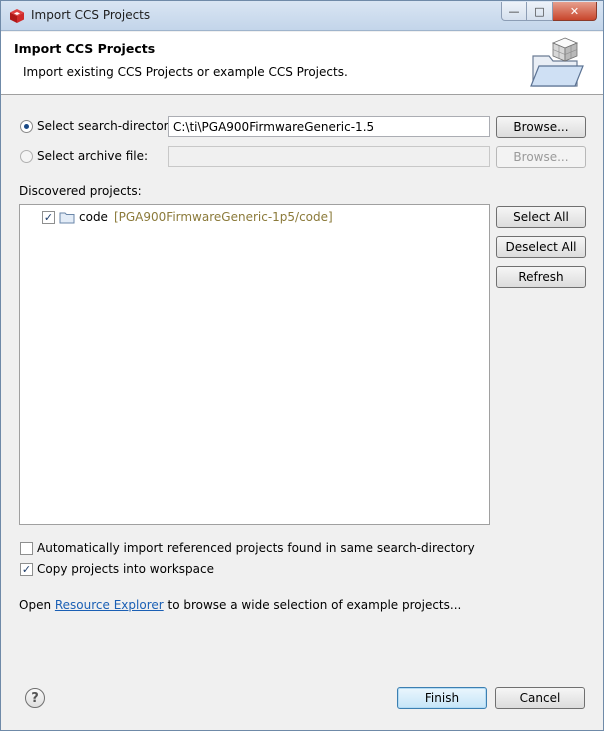 This screenshot has width=604, height=731. Describe the element at coordinates (93, 217) in the screenshot. I see `project-name: code` at that location.